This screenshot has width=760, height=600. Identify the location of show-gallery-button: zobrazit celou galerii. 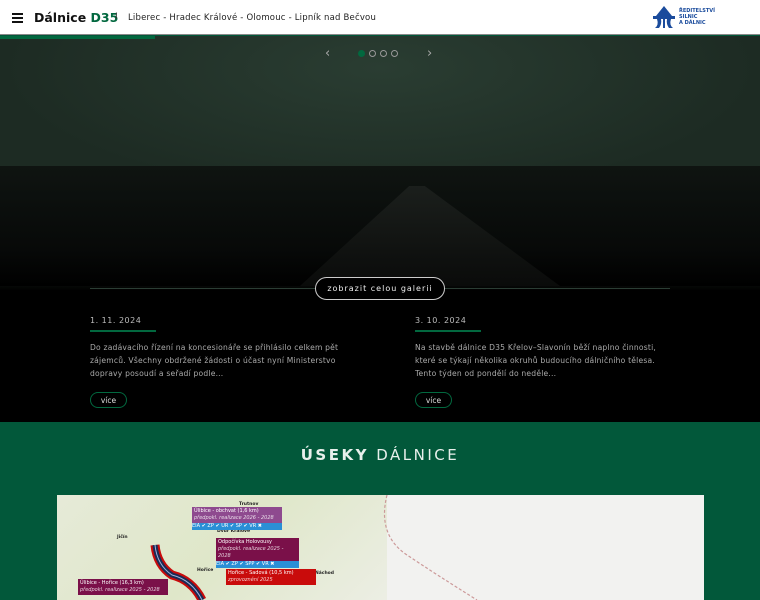
(380, 288).